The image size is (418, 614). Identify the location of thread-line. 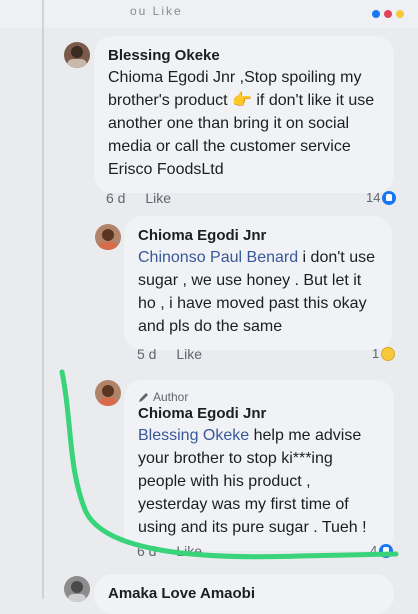
(43, 299).